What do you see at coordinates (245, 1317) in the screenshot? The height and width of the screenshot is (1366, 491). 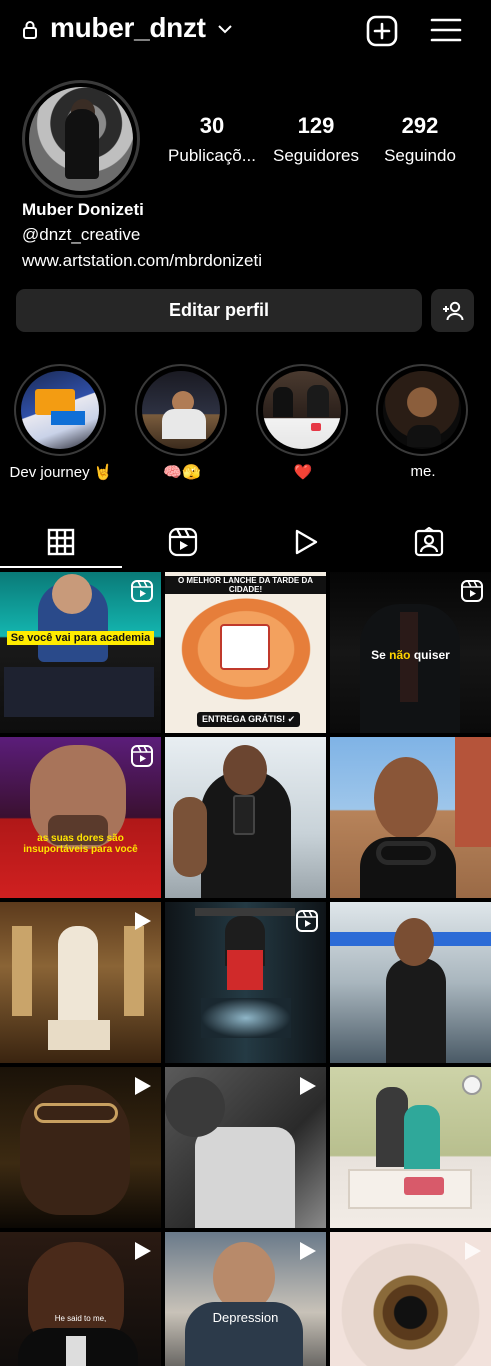 I see `post-overlay-text: Depression` at bounding box center [245, 1317].